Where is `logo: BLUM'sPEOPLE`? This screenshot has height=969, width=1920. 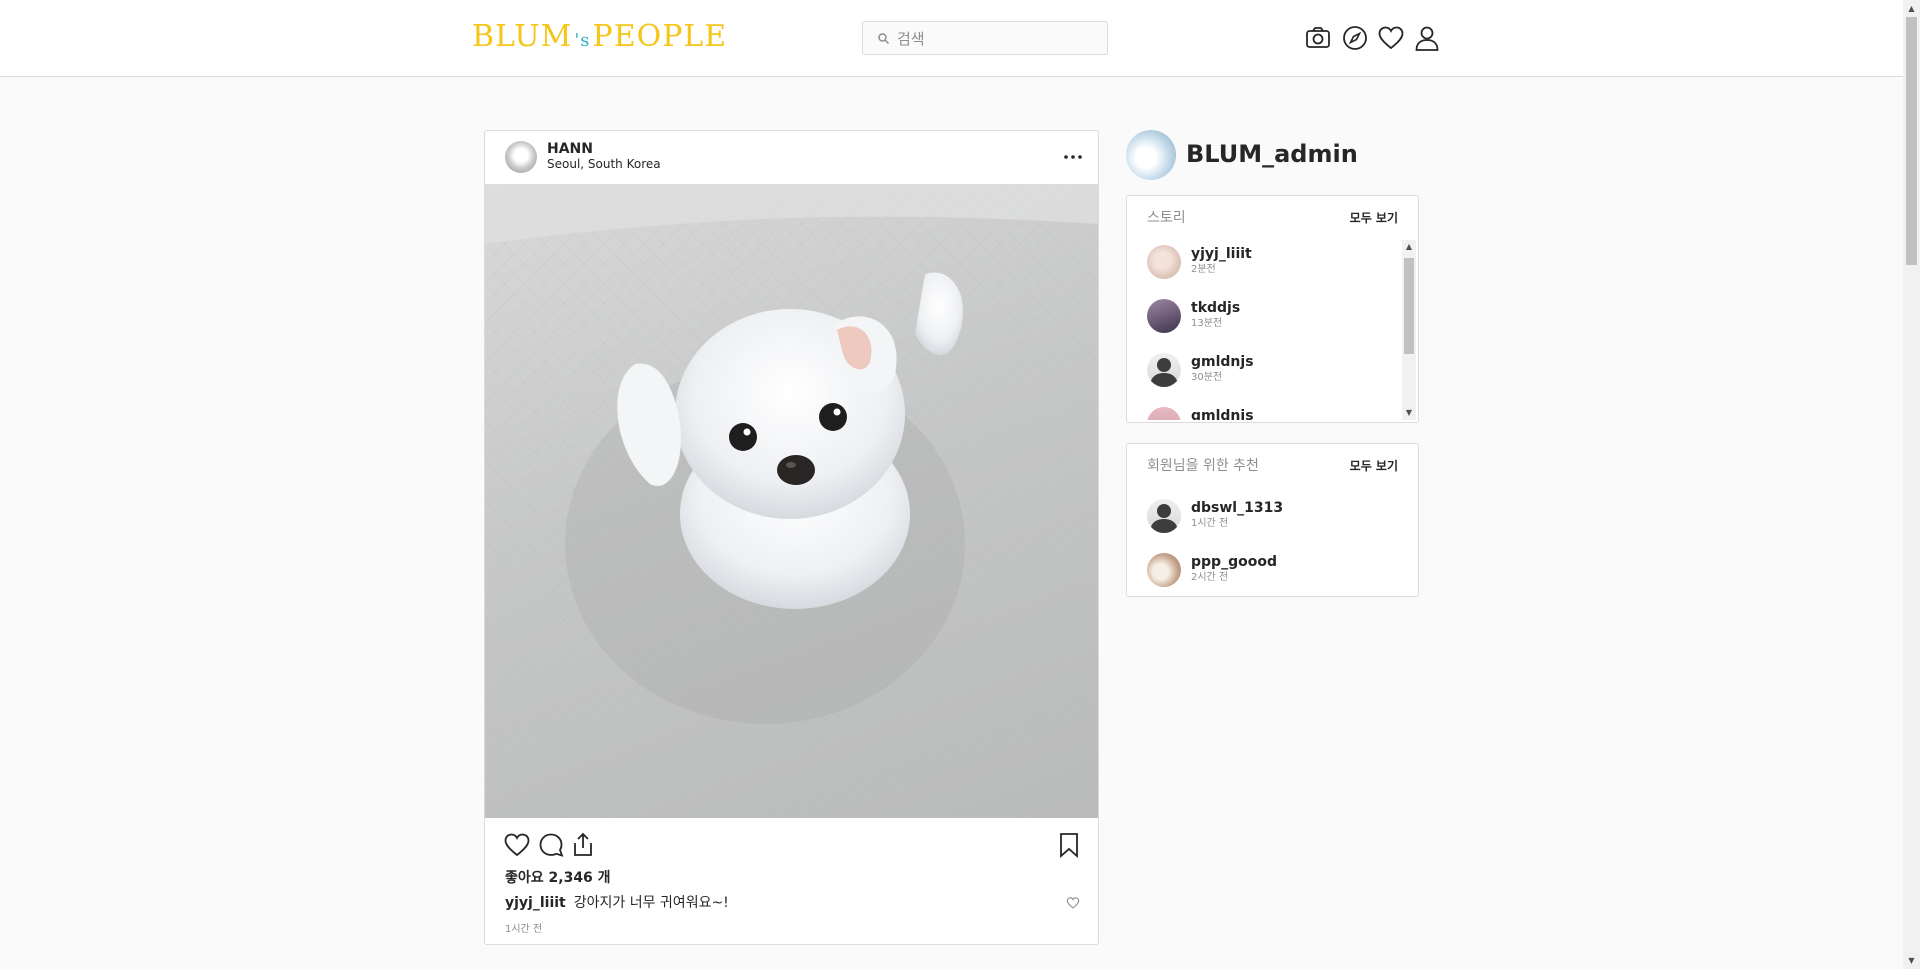
logo: BLUM'sPEOPLE is located at coordinates (599, 39).